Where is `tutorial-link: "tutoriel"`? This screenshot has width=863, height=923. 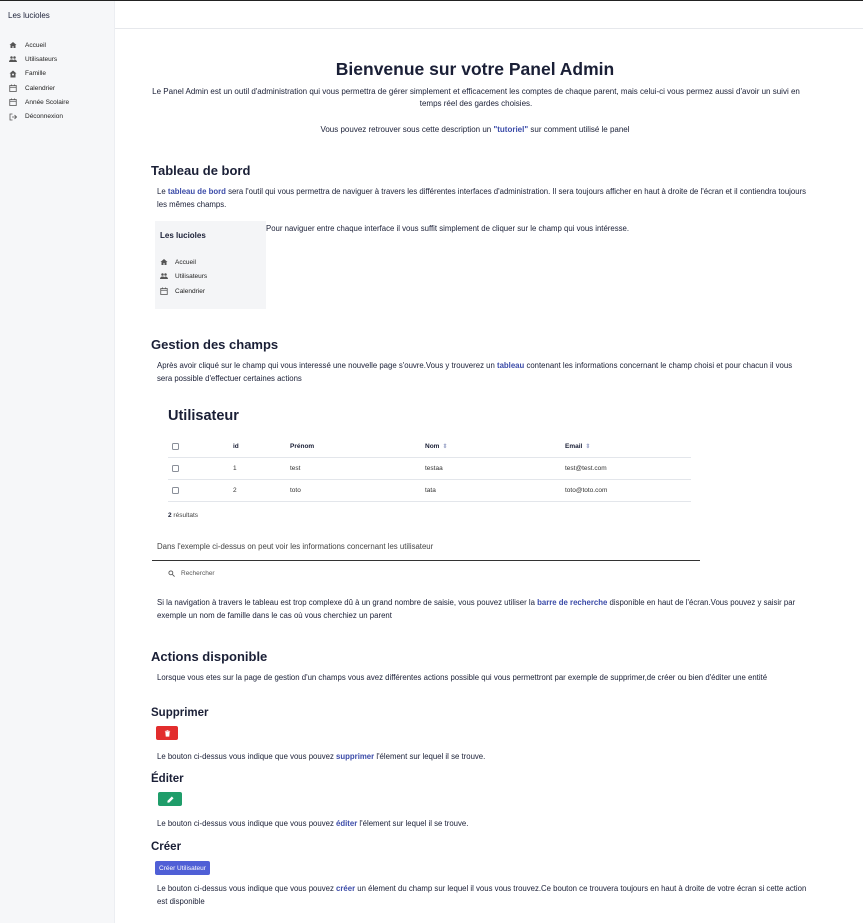
tutorial-link: "tutoriel" is located at coordinates (510, 129).